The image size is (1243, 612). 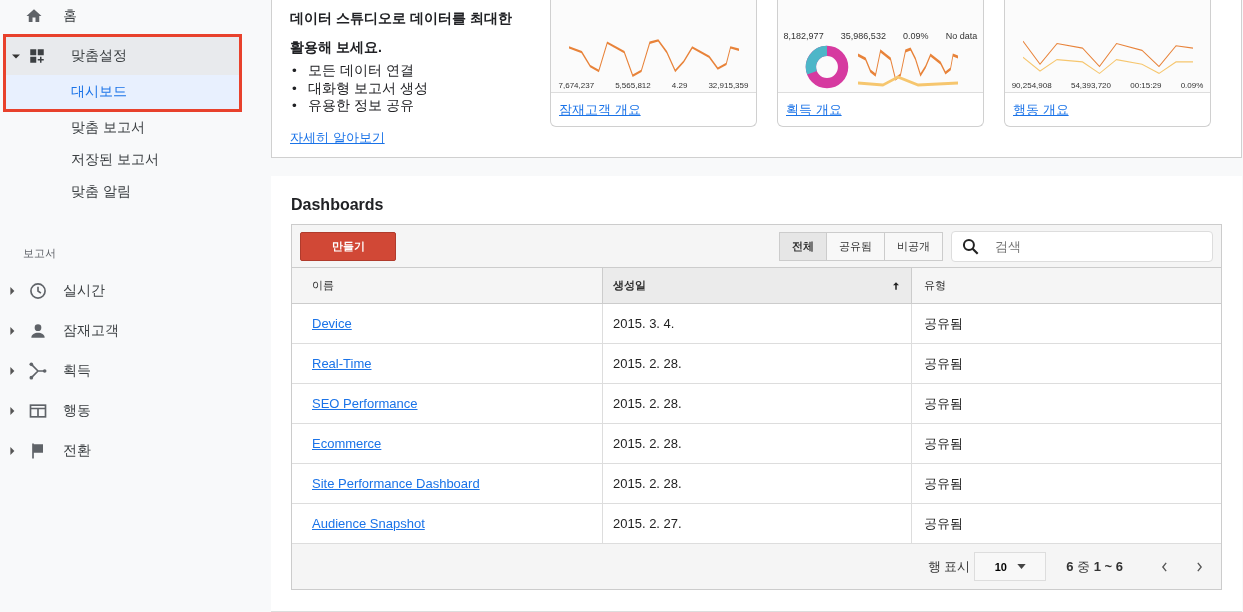 I want to click on customization-item: 맞춤설정, so click(x=122, y=56).